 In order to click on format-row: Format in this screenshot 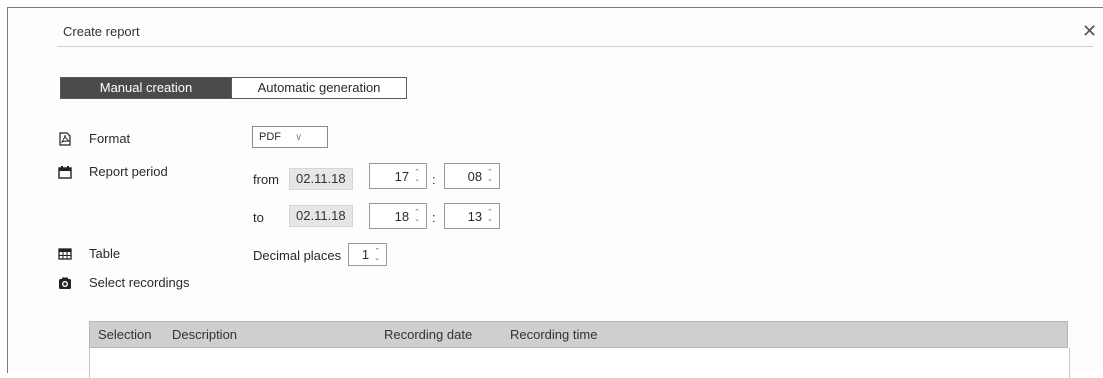, I will do `click(94, 138)`.